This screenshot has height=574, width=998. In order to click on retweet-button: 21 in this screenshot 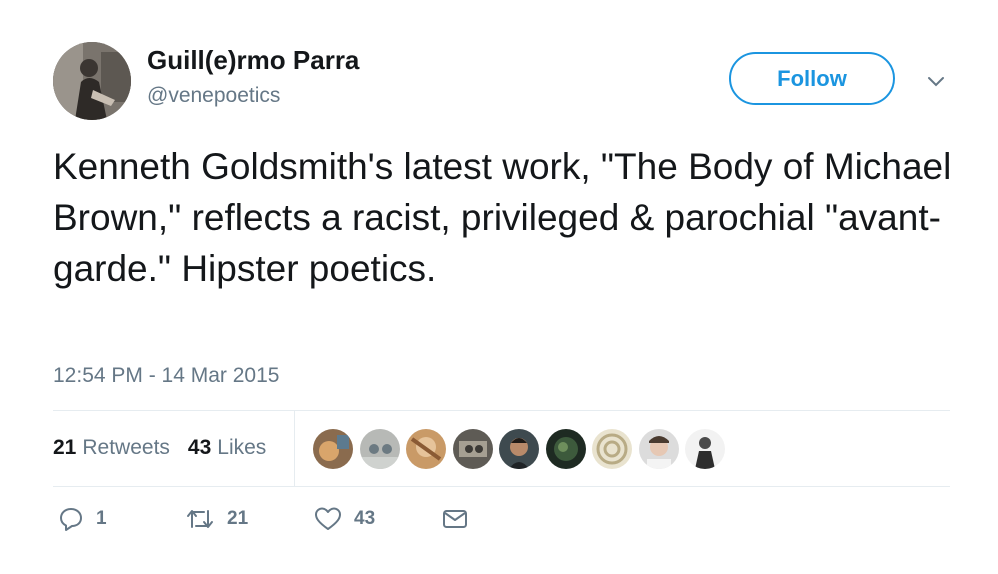, I will do `click(216, 519)`.